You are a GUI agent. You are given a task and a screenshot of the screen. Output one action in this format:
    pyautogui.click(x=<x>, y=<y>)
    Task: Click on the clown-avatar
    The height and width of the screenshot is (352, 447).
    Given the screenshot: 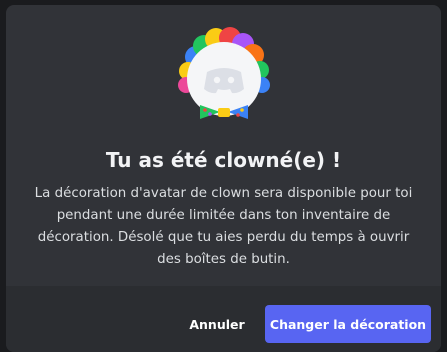 What is the action you would take?
    pyautogui.click(x=224, y=77)
    